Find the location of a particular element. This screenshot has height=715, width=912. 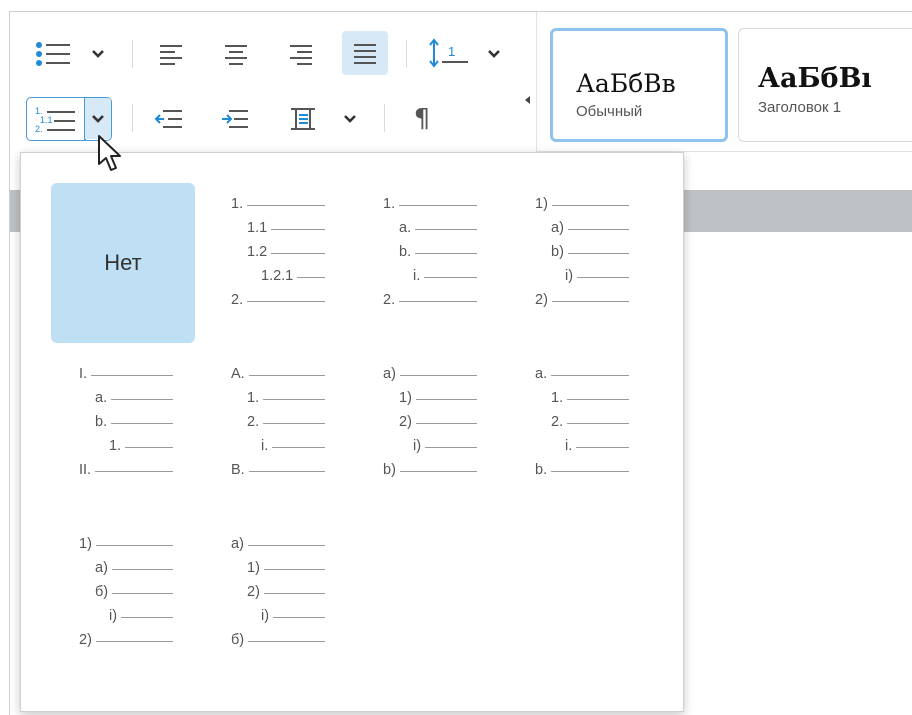

paragraph-mark-icon: ¶ is located at coordinates (422, 119).